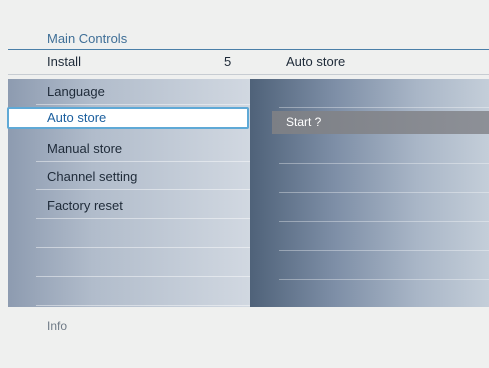  What do you see at coordinates (77, 117) in the screenshot?
I see `menu-item-label: Auto store` at bounding box center [77, 117].